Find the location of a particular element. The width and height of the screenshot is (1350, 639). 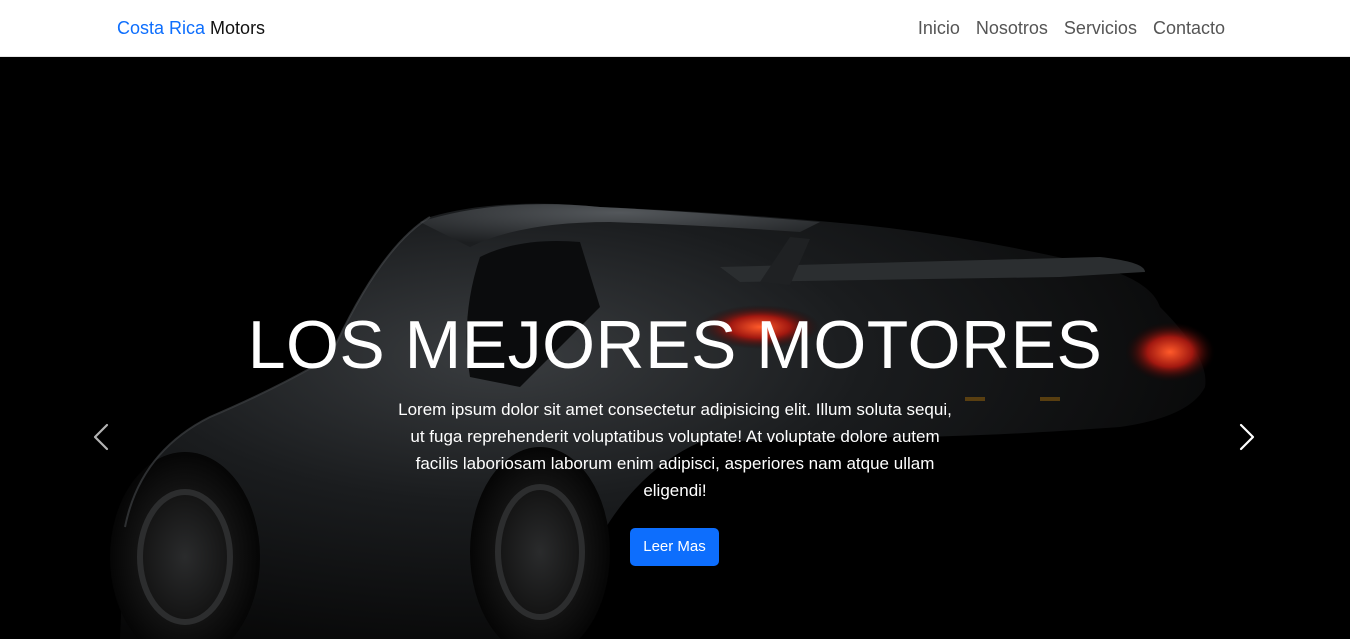

carousel-next-button is located at coordinates (1247, 437).